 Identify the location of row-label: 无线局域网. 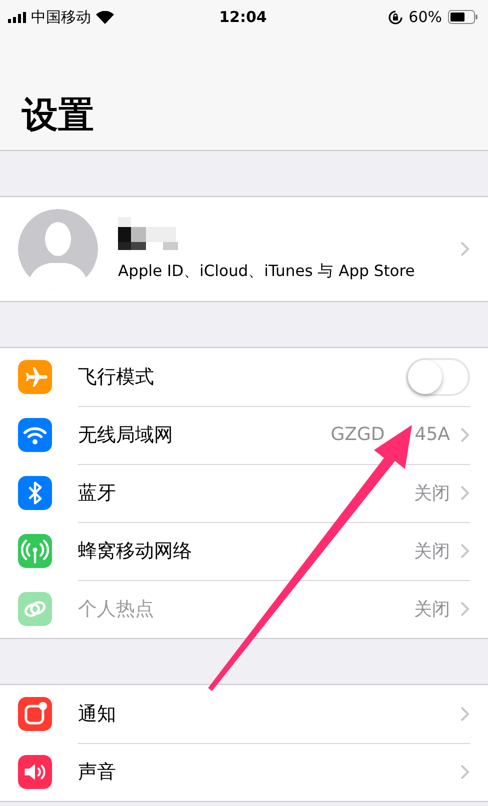
(199, 435).